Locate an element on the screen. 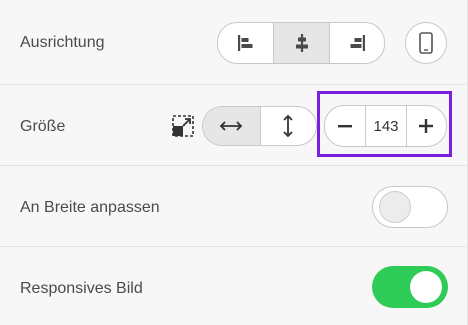 The width and height of the screenshot is (468, 325). decrease-button is located at coordinates (345, 126).